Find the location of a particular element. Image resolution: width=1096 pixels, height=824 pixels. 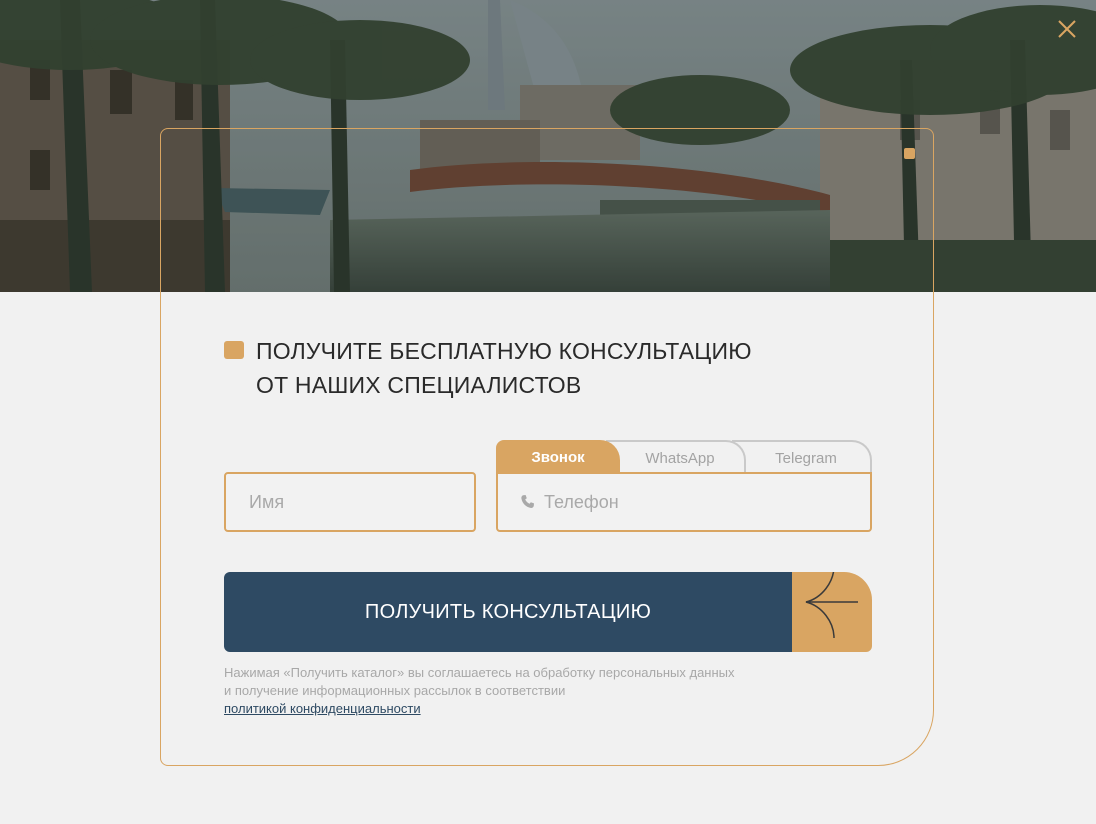

tab-whatsapp-label: WhatsApp is located at coordinates (680, 458).